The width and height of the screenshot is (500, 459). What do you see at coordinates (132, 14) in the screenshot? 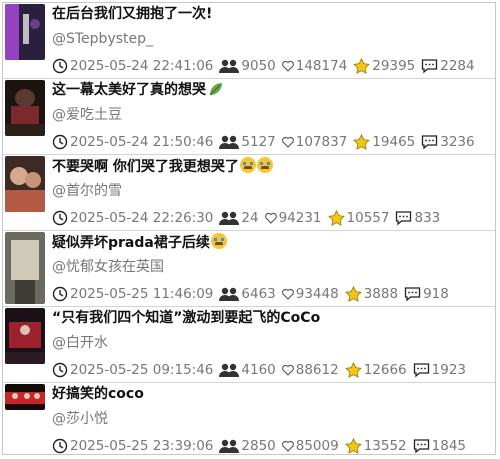
I see `item-title: 在后台我们又拥抱了一次!` at bounding box center [132, 14].